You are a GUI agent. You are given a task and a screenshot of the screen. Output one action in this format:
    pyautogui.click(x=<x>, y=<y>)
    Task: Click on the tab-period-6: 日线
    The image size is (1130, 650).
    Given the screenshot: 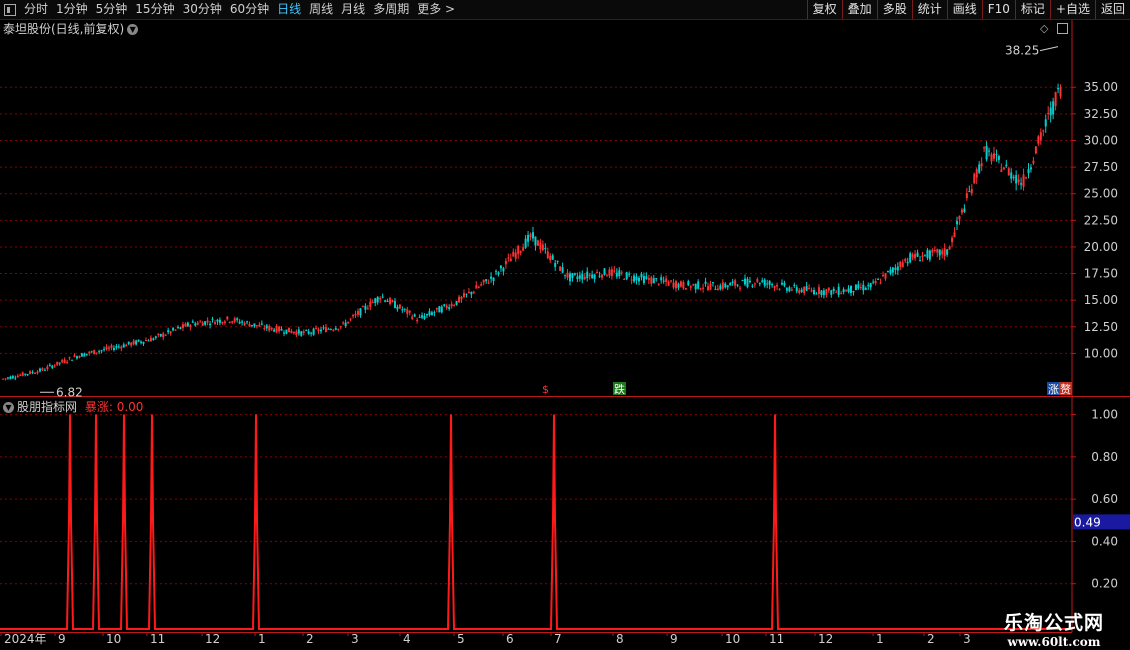 What is the action you would take?
    pyautogui.click(x=289, y=9)
    